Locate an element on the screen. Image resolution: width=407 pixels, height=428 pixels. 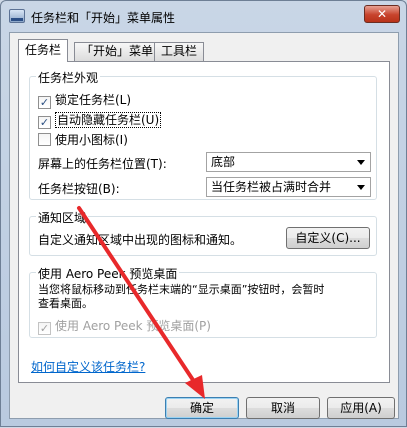
aero-peek-option: ✓ 使用 Aero Peek 预览桌面(P) is located at coordinates (124, 326).